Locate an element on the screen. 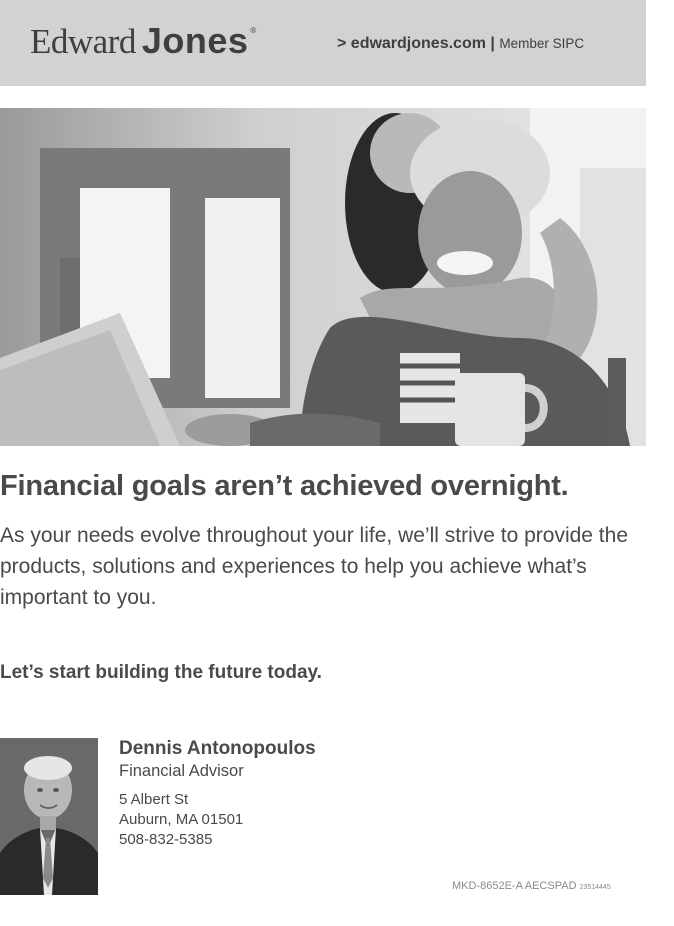 This screenshot has height=926, width=674. advisor-name: Dennis Antonopoulos is located at coordinates (217, 748).